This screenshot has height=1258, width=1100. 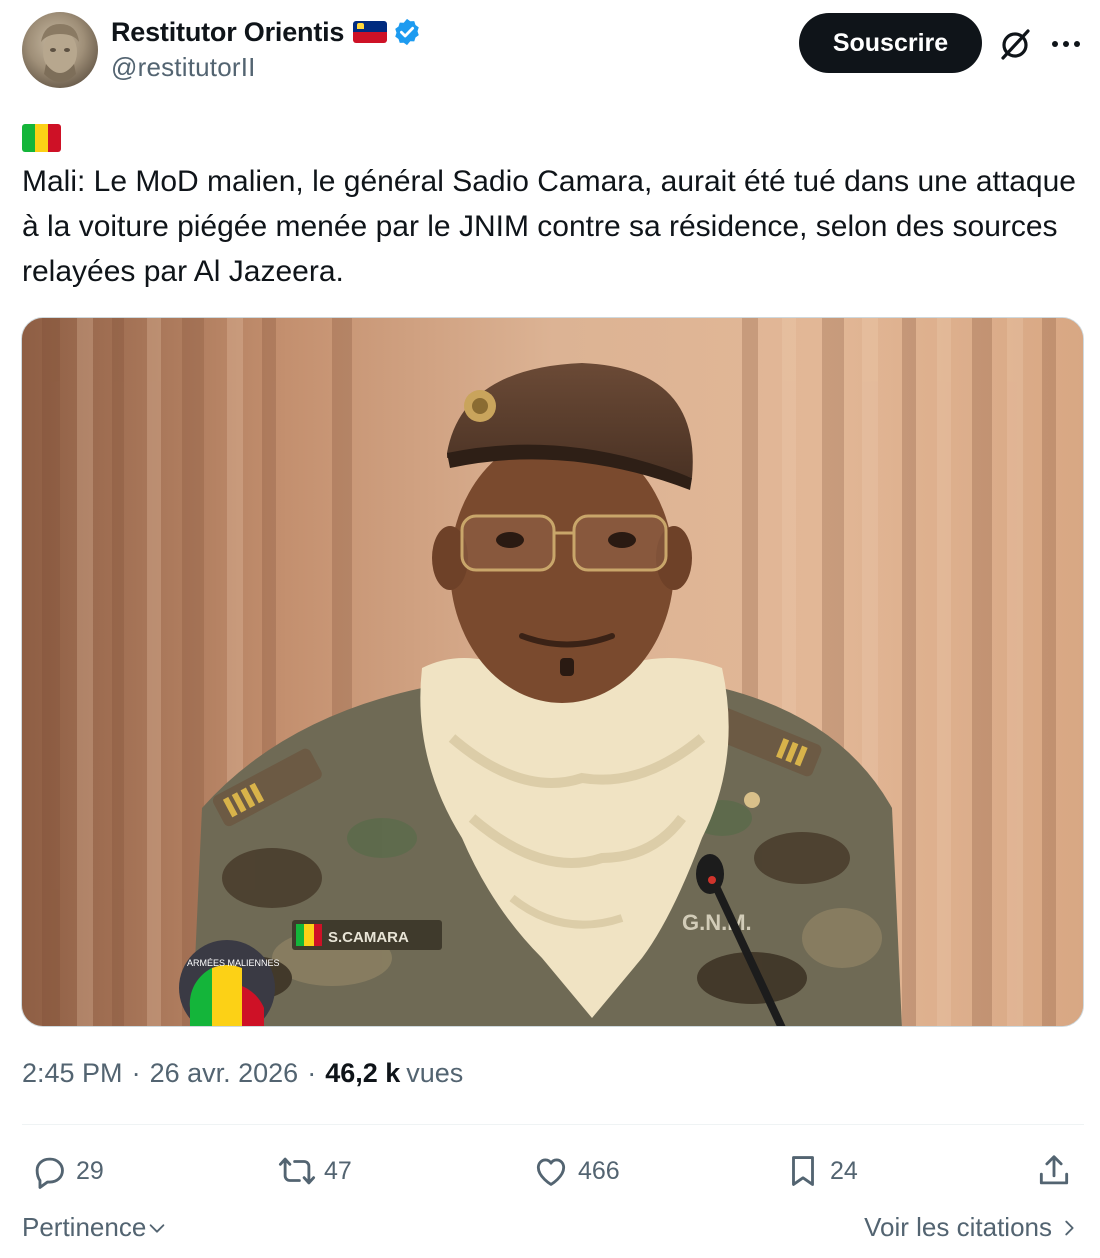 What do you see at coordinates (90, 1170) in the screenshot?
I see `reply-count: 29` at bounding box center [90, 1170].